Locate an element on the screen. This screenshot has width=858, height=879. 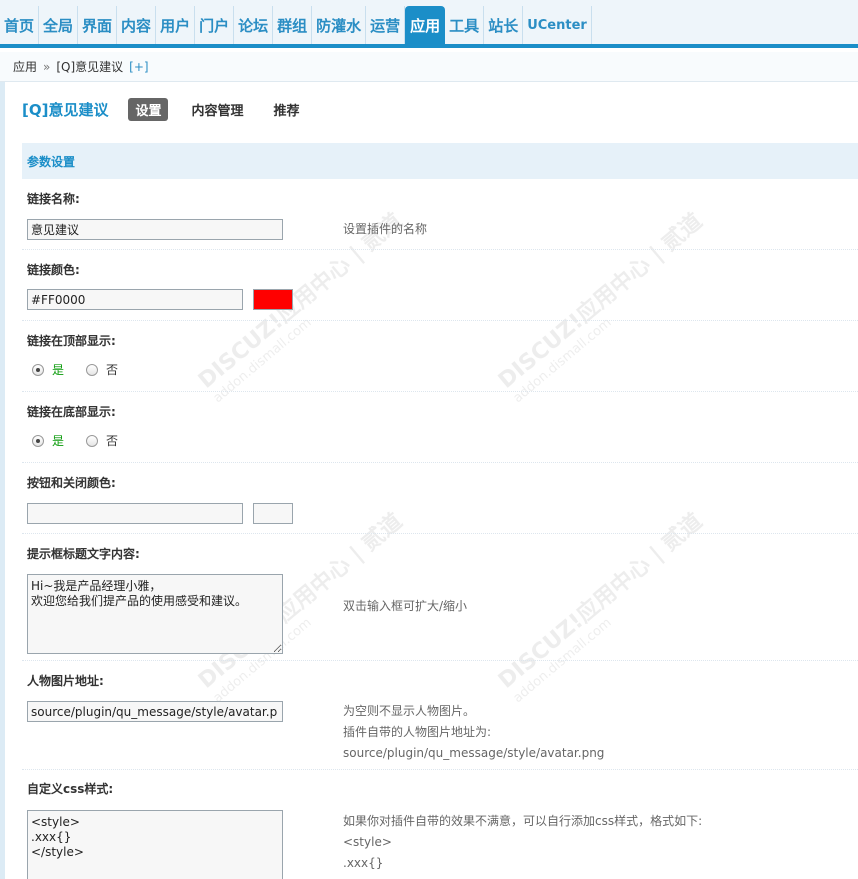
tab-recommend: 推荐 is located at coordinates (287, 109).